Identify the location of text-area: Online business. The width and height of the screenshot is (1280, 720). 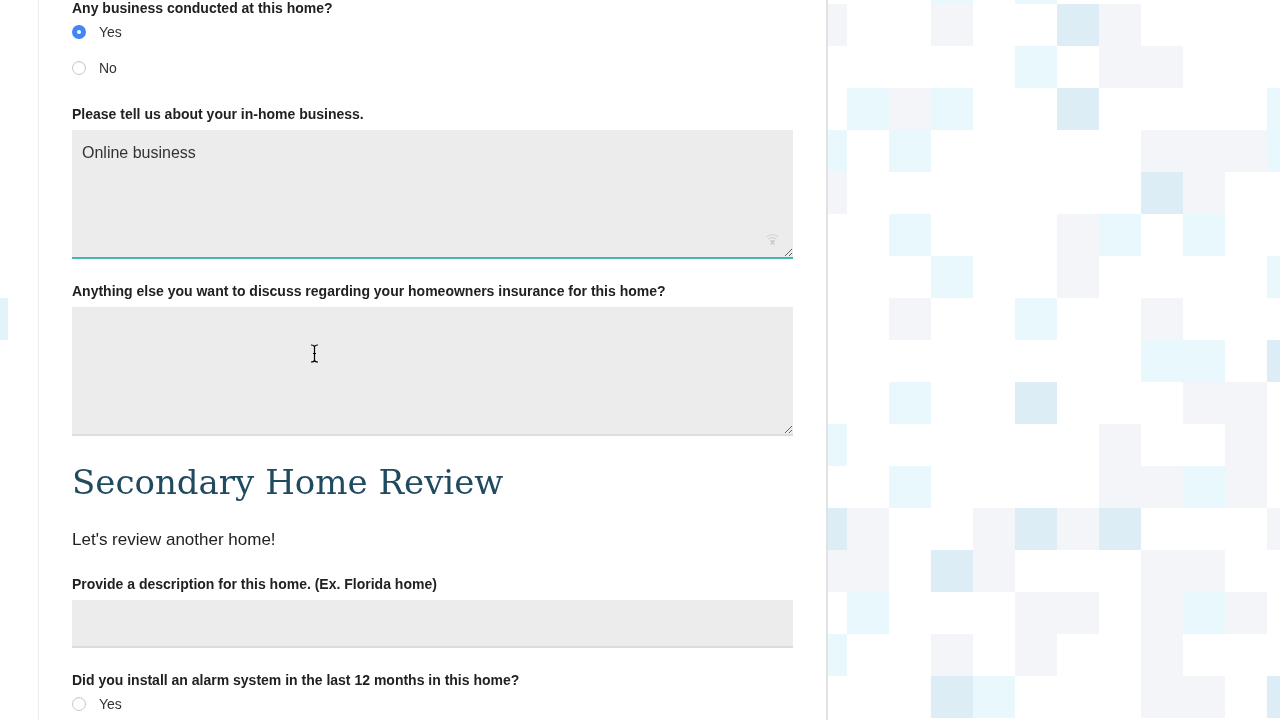
(432, 194).